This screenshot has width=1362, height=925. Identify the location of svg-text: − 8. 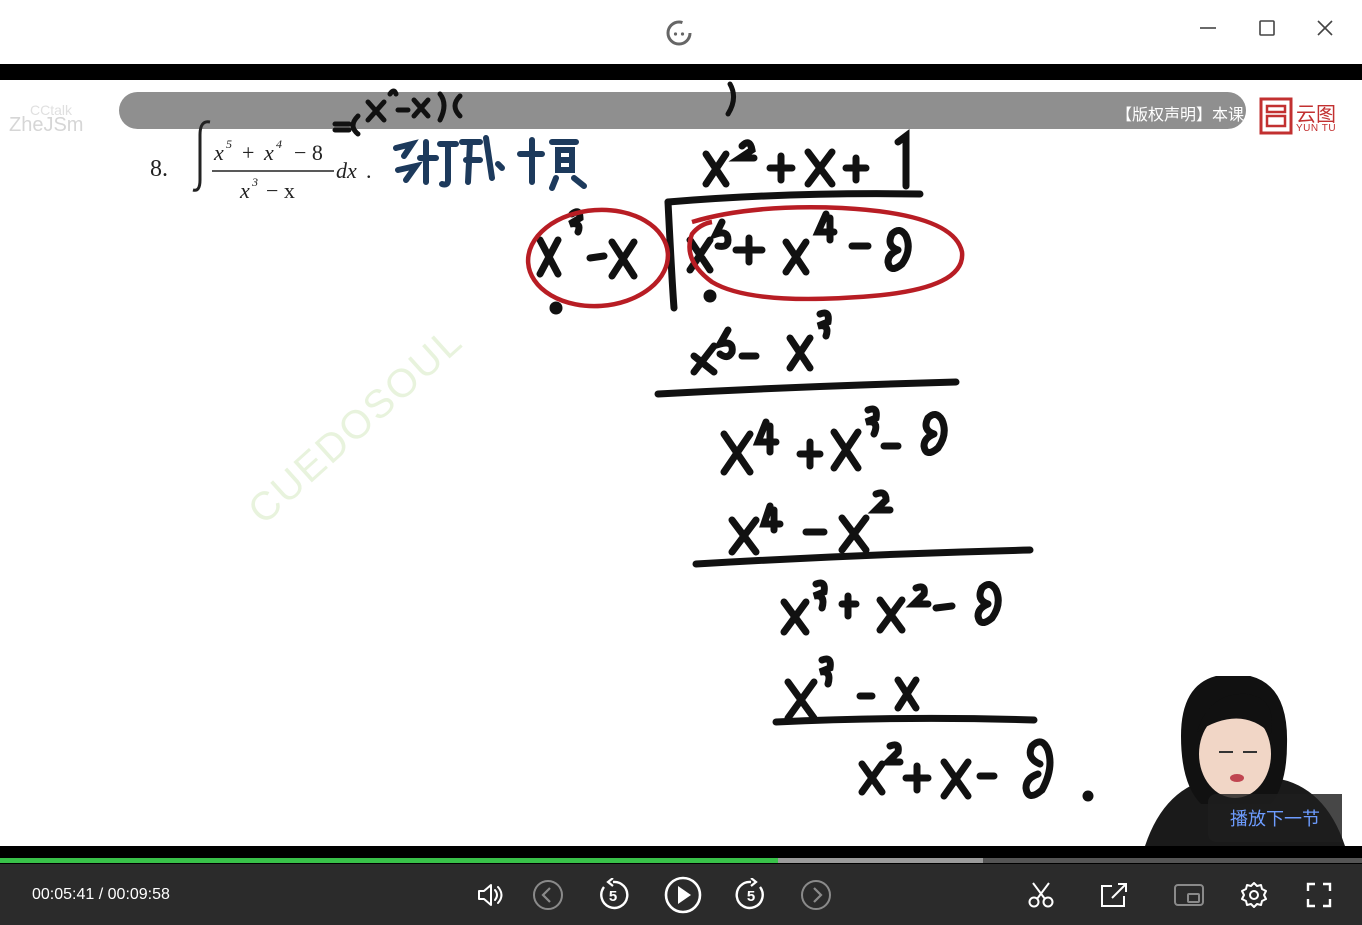
(308, 152).